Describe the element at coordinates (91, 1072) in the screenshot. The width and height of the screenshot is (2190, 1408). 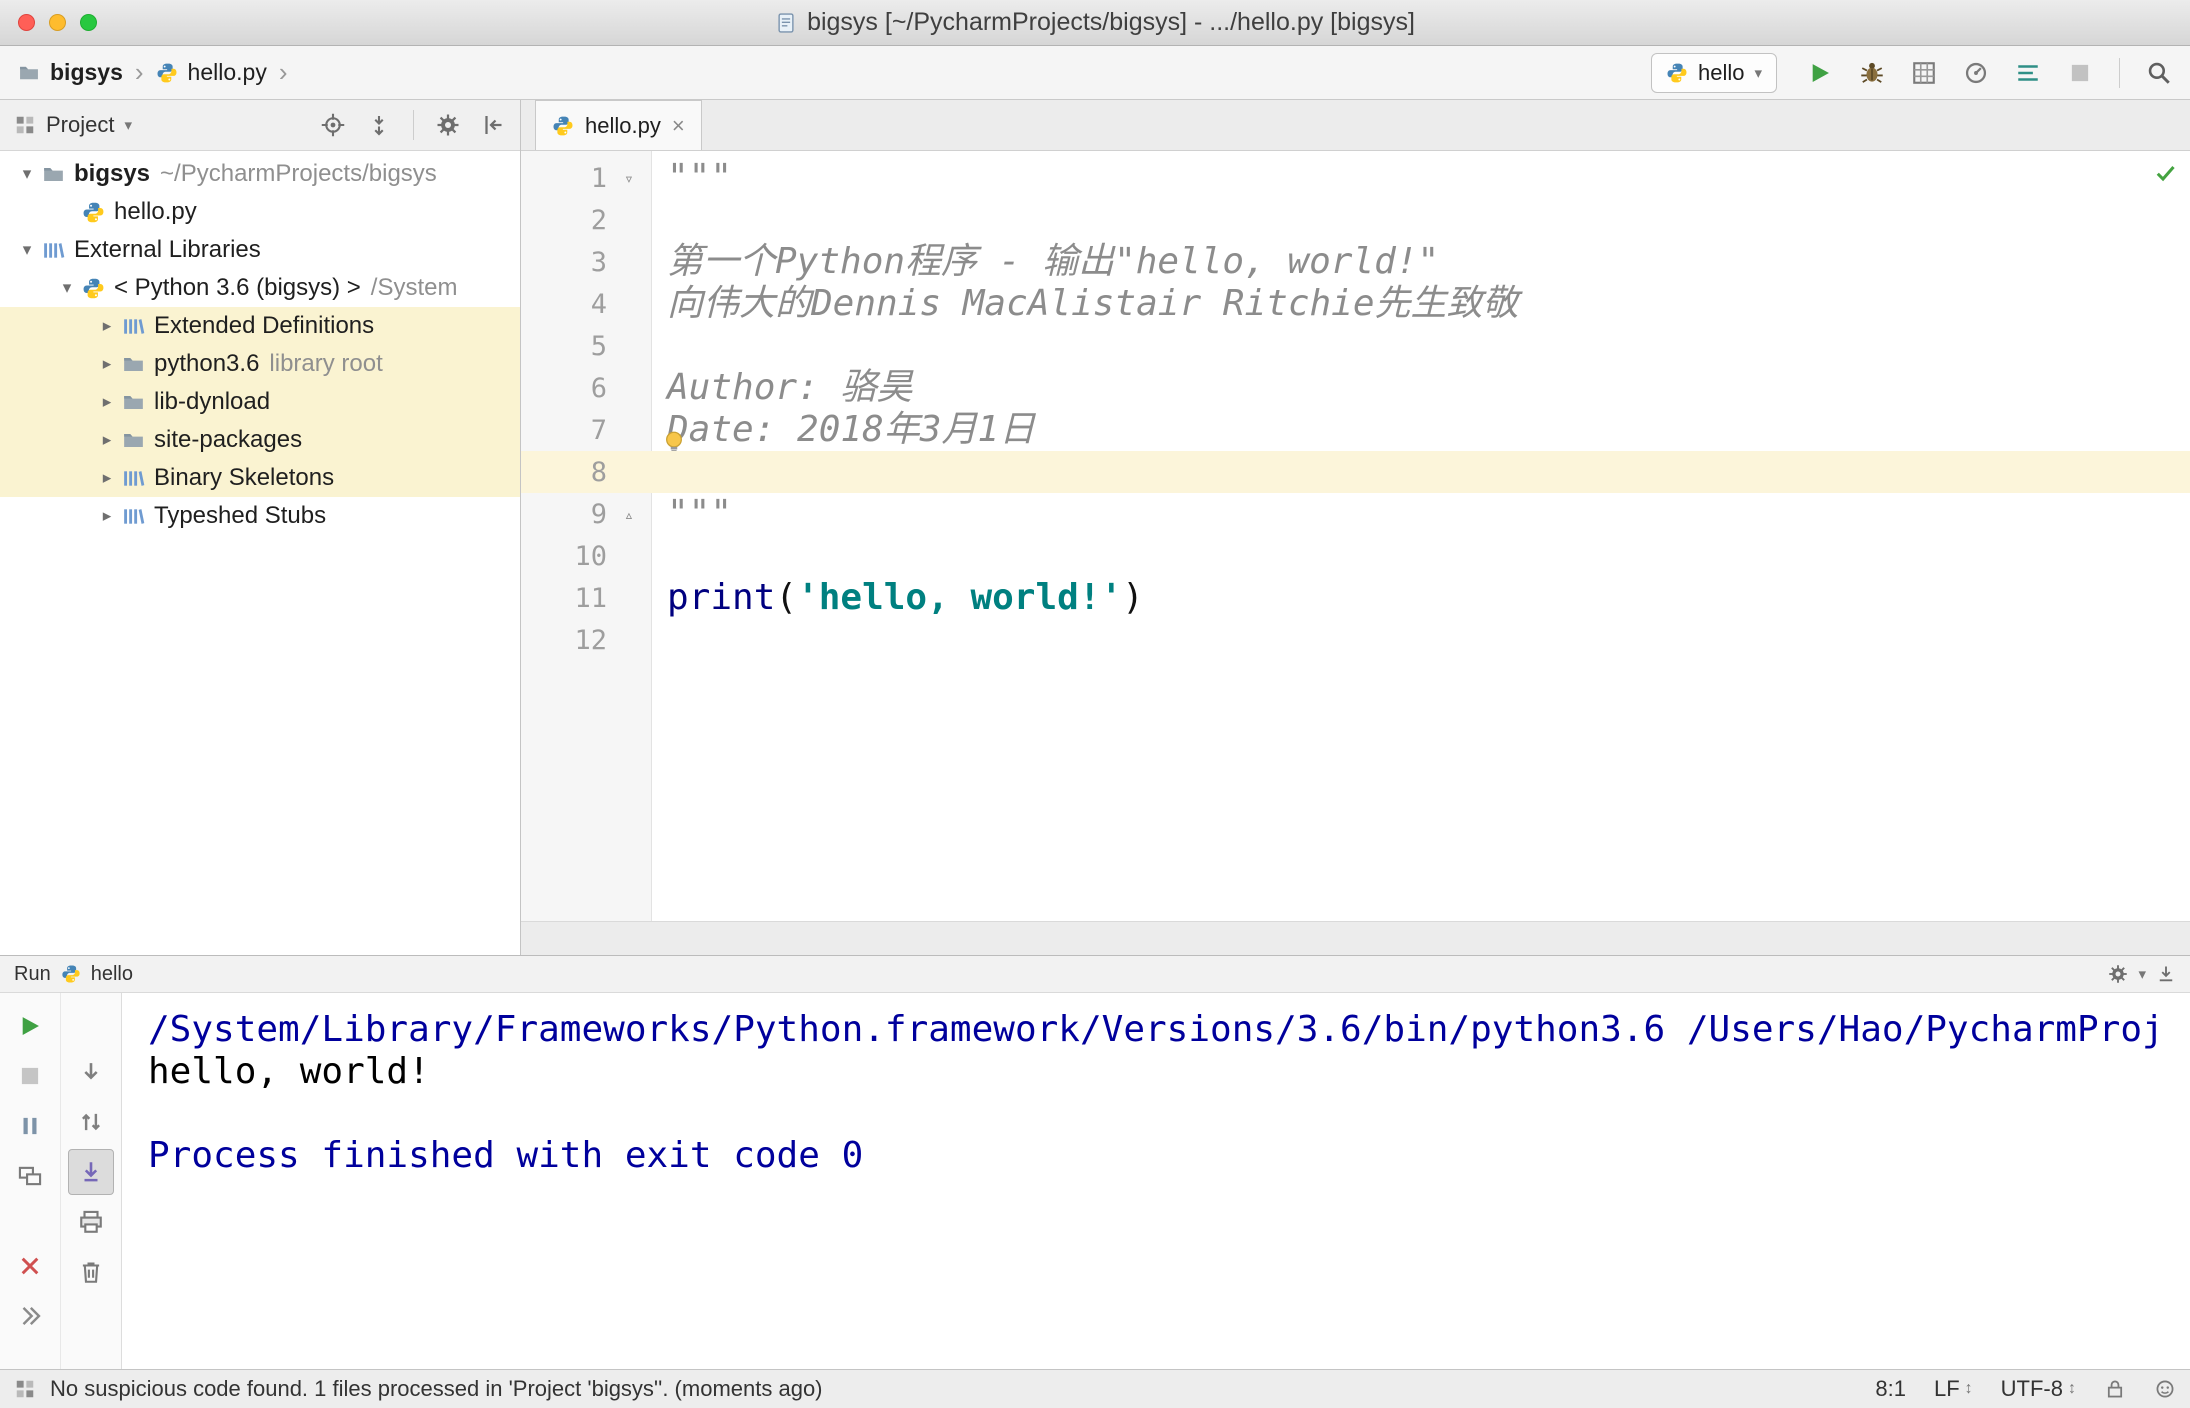
I see `down-stack-trace-button` at that location.